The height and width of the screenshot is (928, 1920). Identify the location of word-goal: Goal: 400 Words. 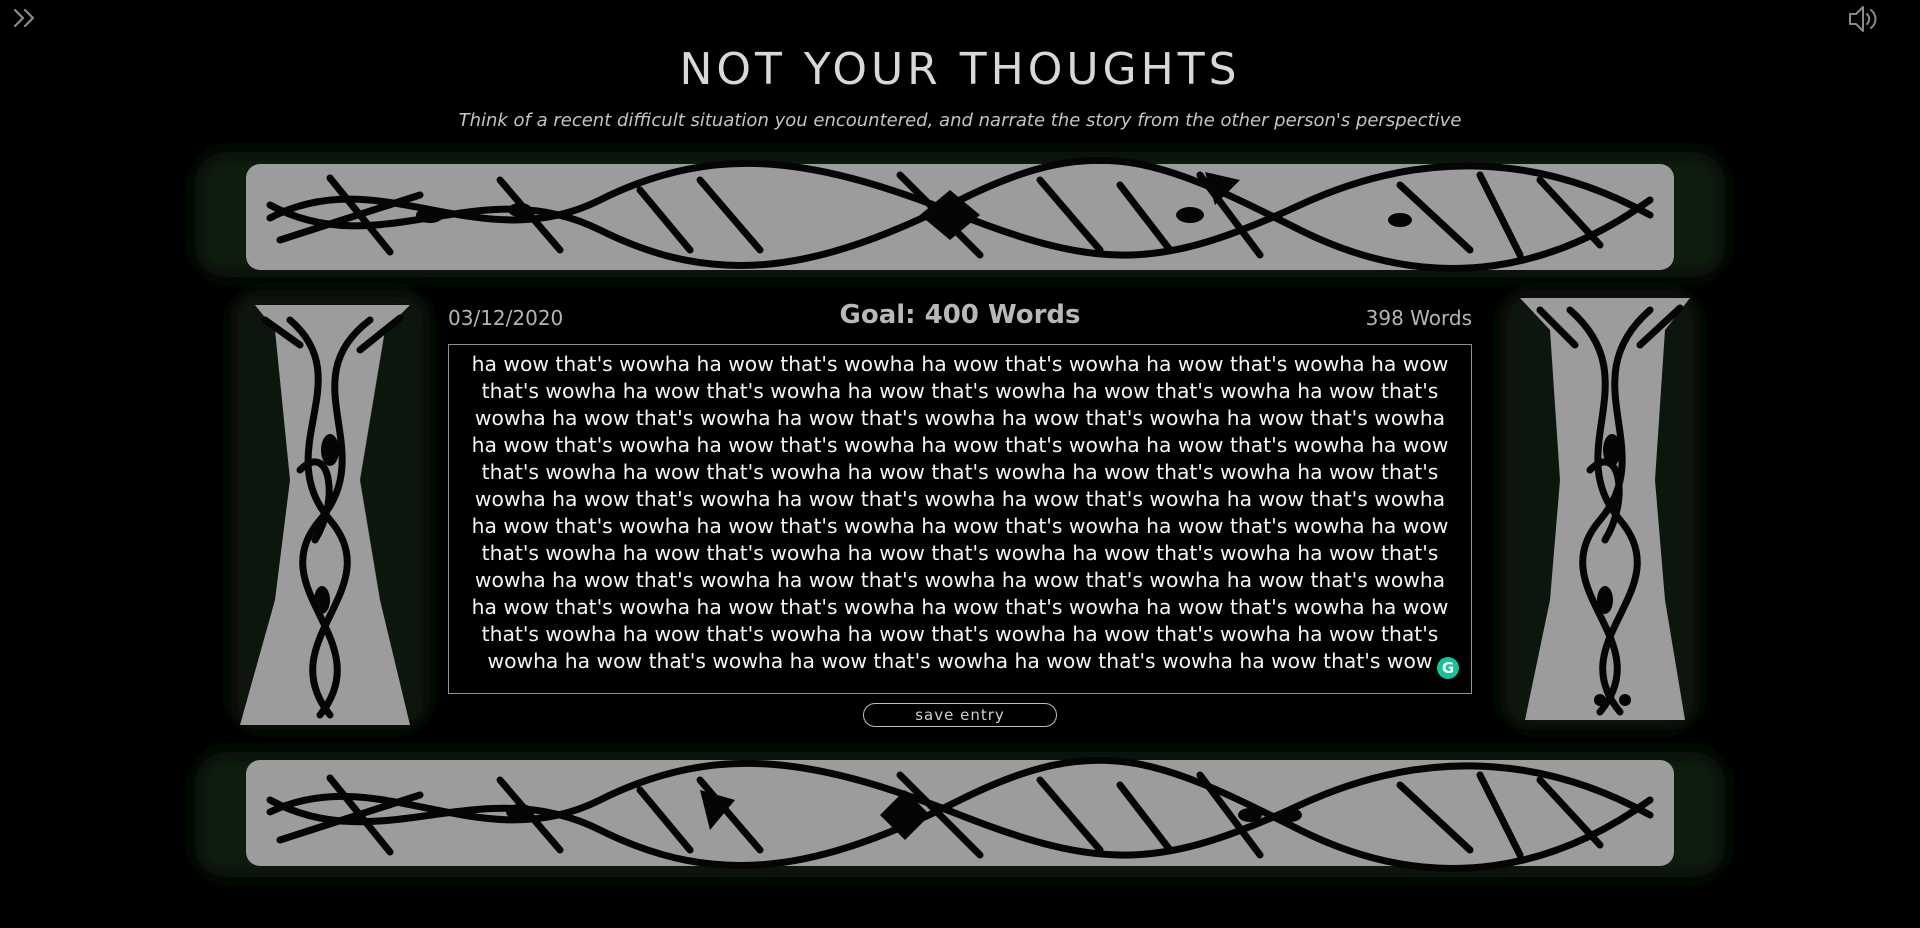
(960, 315).